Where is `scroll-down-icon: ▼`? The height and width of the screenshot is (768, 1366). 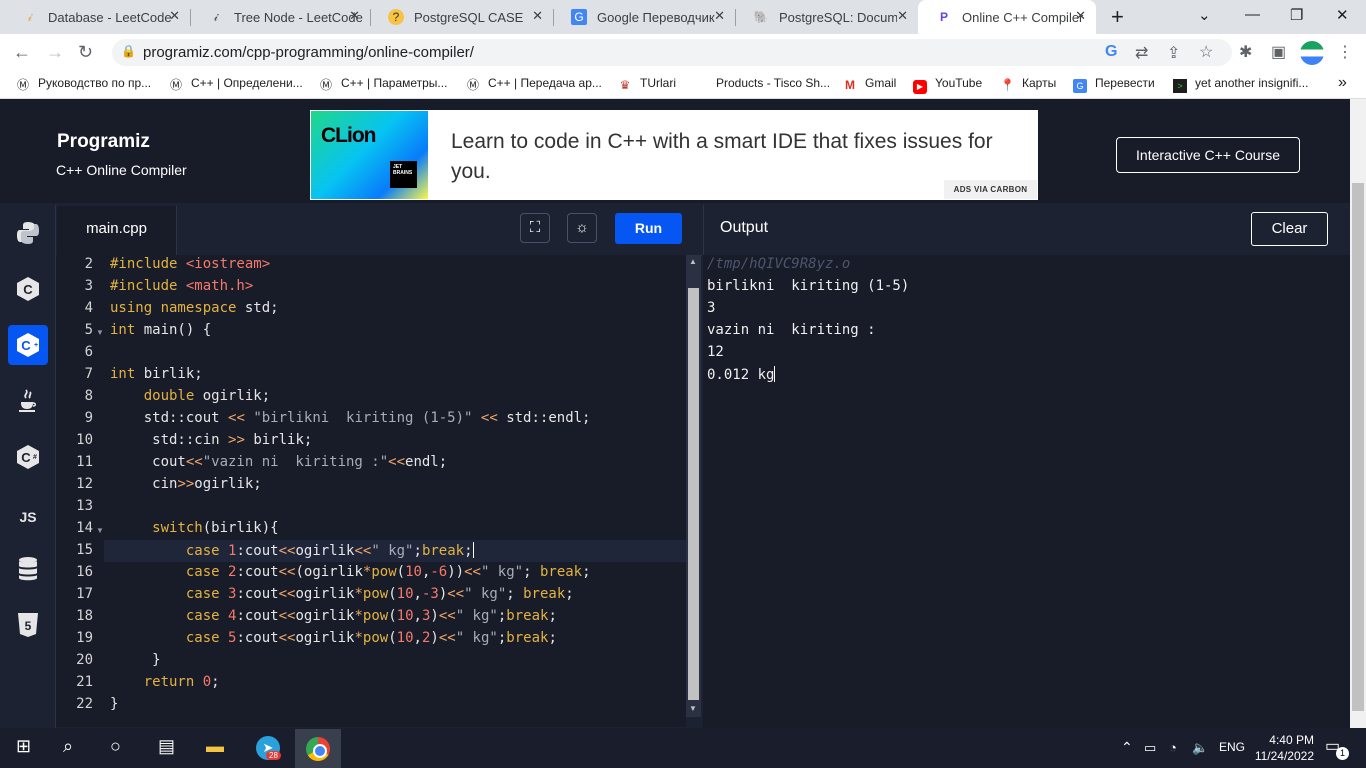
scroll-down-icon: ▼ is located at coordinates (693, 708).